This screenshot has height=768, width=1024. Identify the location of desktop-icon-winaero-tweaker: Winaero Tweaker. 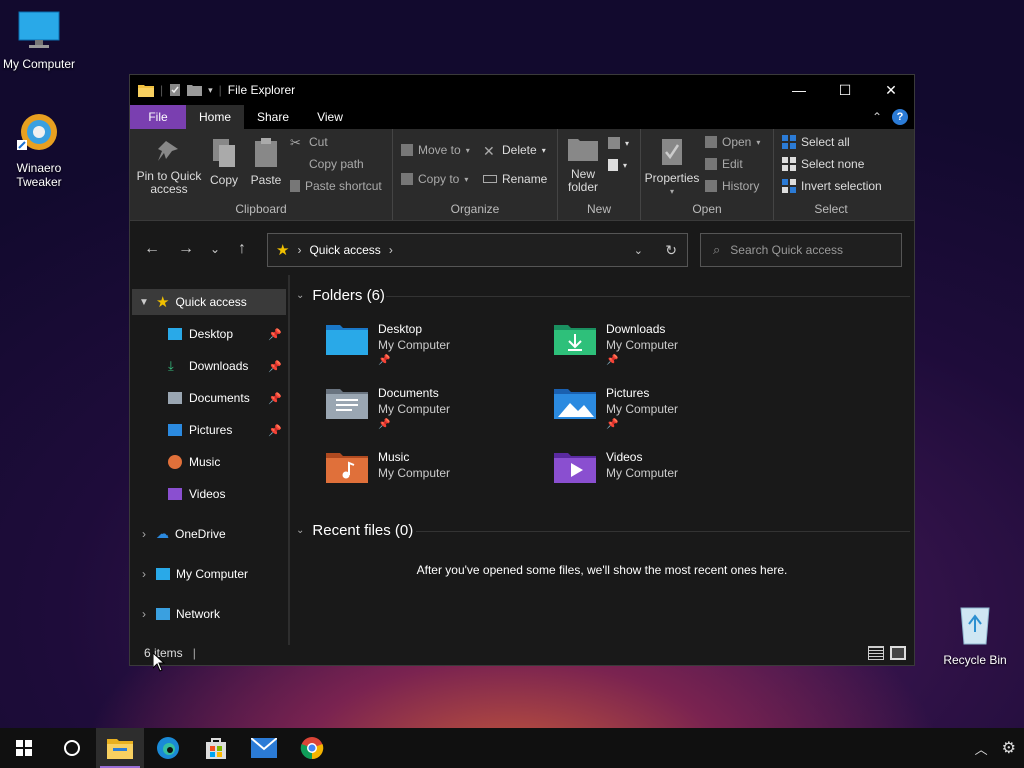
(40, 149).